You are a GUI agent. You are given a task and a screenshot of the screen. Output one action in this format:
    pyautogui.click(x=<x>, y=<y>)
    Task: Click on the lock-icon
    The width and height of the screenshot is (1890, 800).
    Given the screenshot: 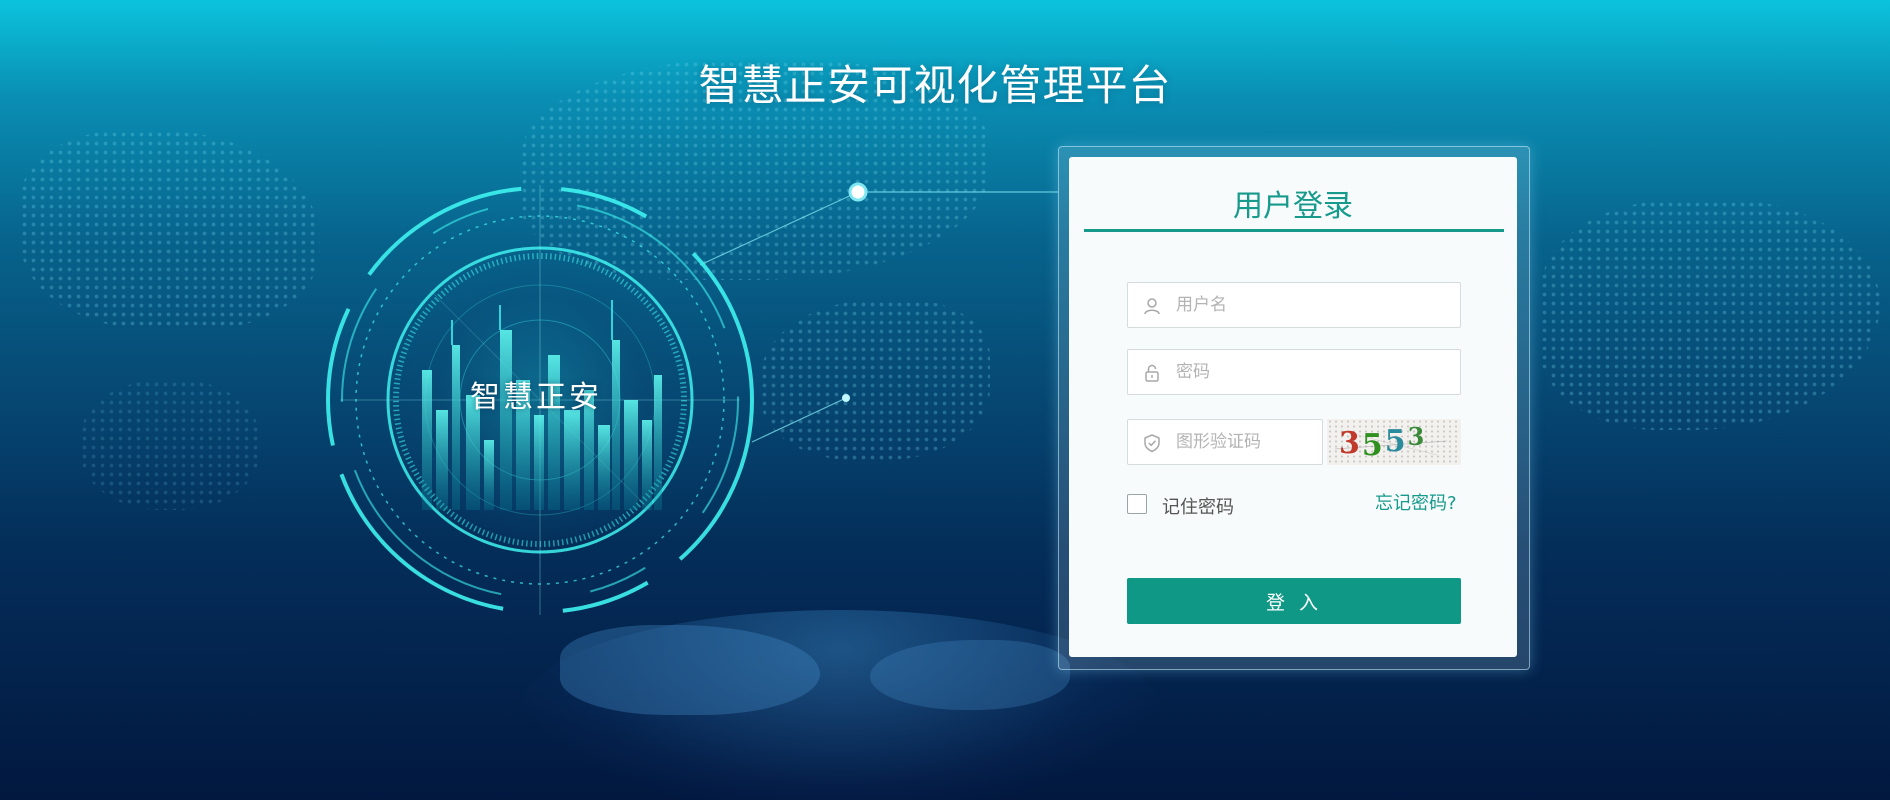 What is the action you would take?
    pyautogui.click(x=1152, y=373)
    